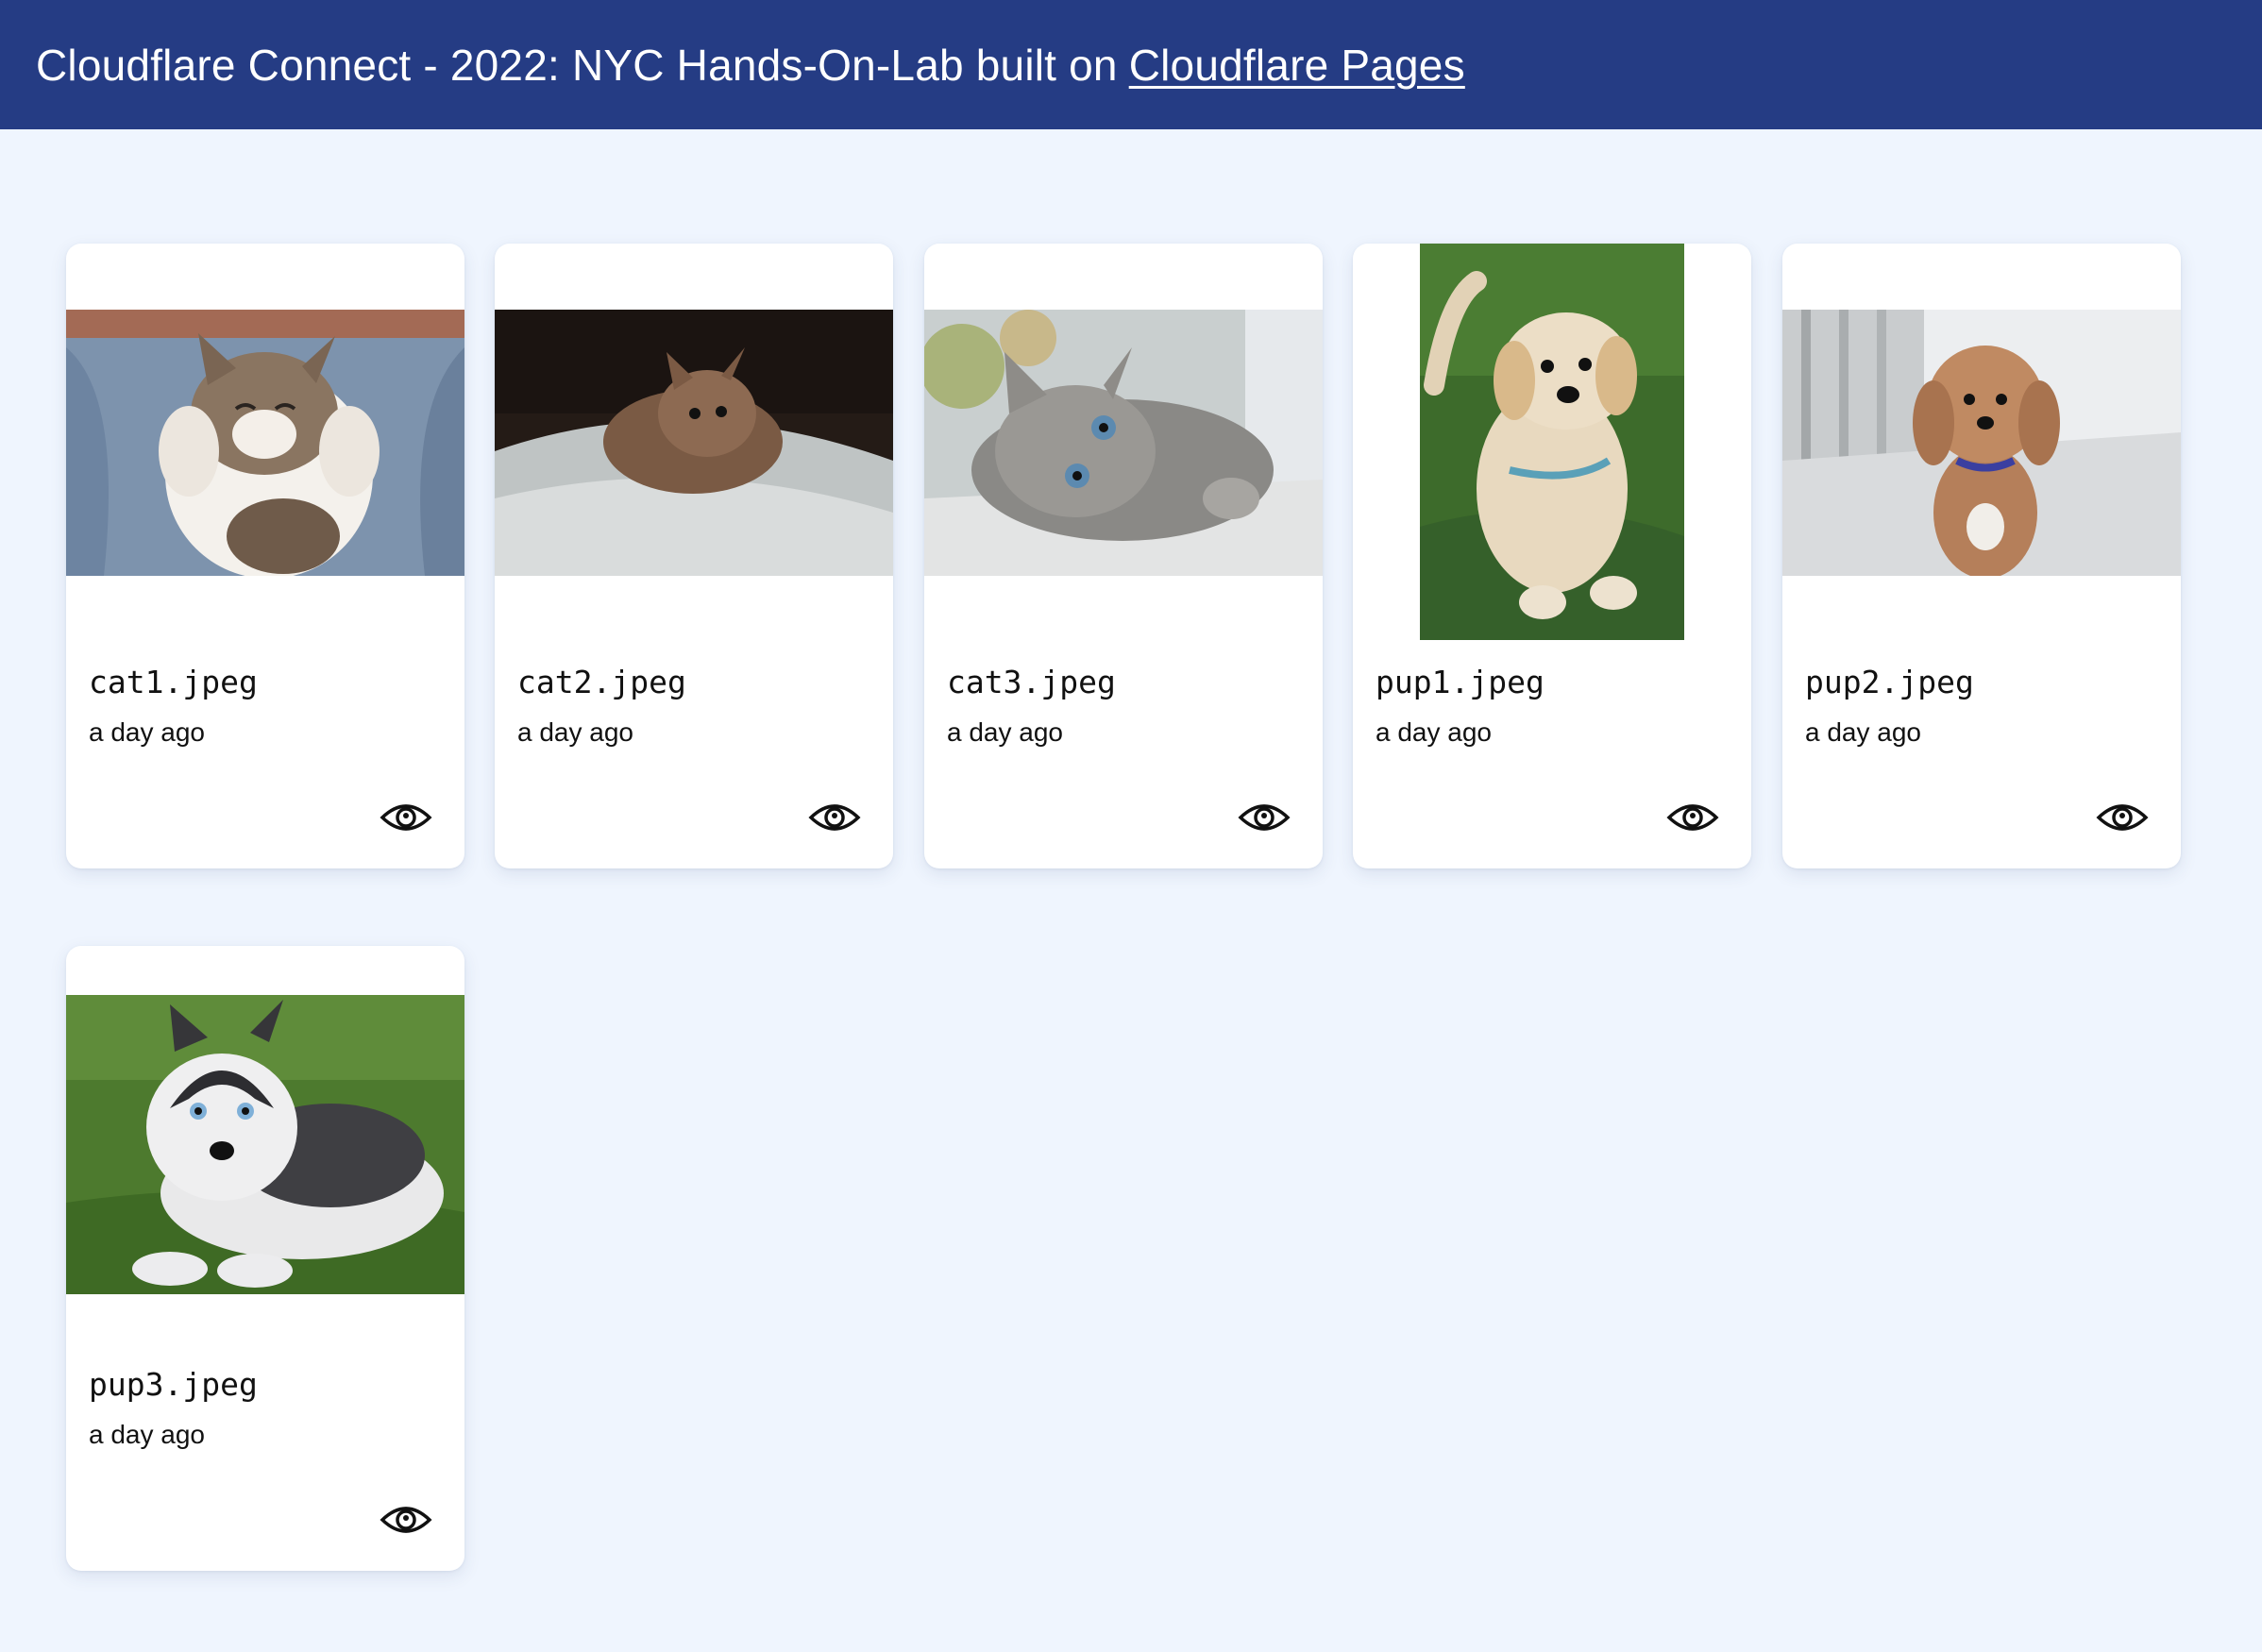 The image size is (2262, 1652). I want to click on file-card: cat2.jpeg a day ago, so click(694, 556).